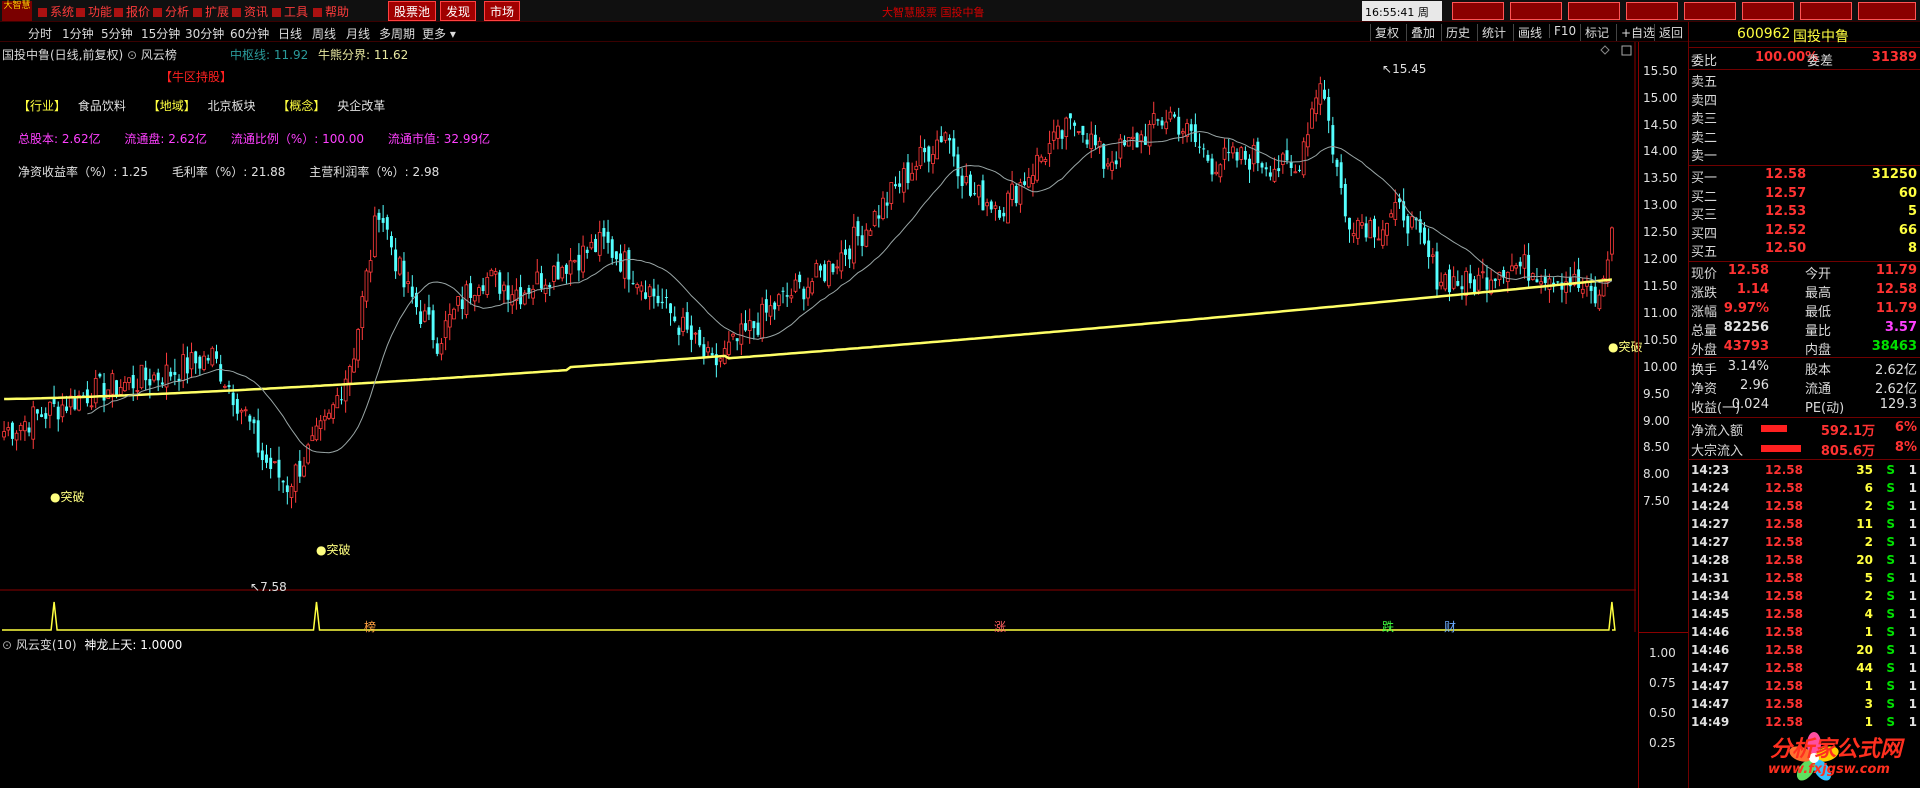 The width and height of the screenshot is (1920, 788). Describe the element at coordinates (1527, 32) in the screenshot. I see `tool-draw-button: 画线` at that location.